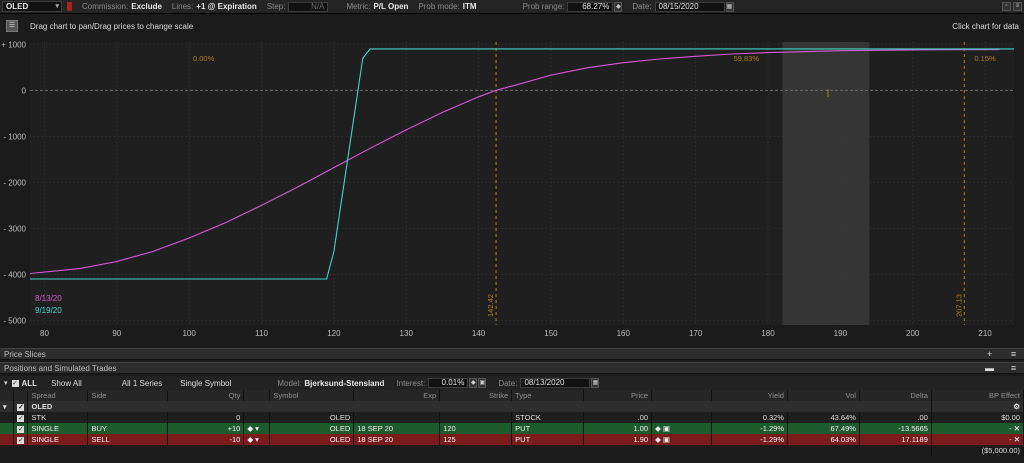 This screenshot has width=1024, height=463. Describe the element at coordinates (14, 136) in the screenshot. I see `y-tick-label: - 1000` at that location.